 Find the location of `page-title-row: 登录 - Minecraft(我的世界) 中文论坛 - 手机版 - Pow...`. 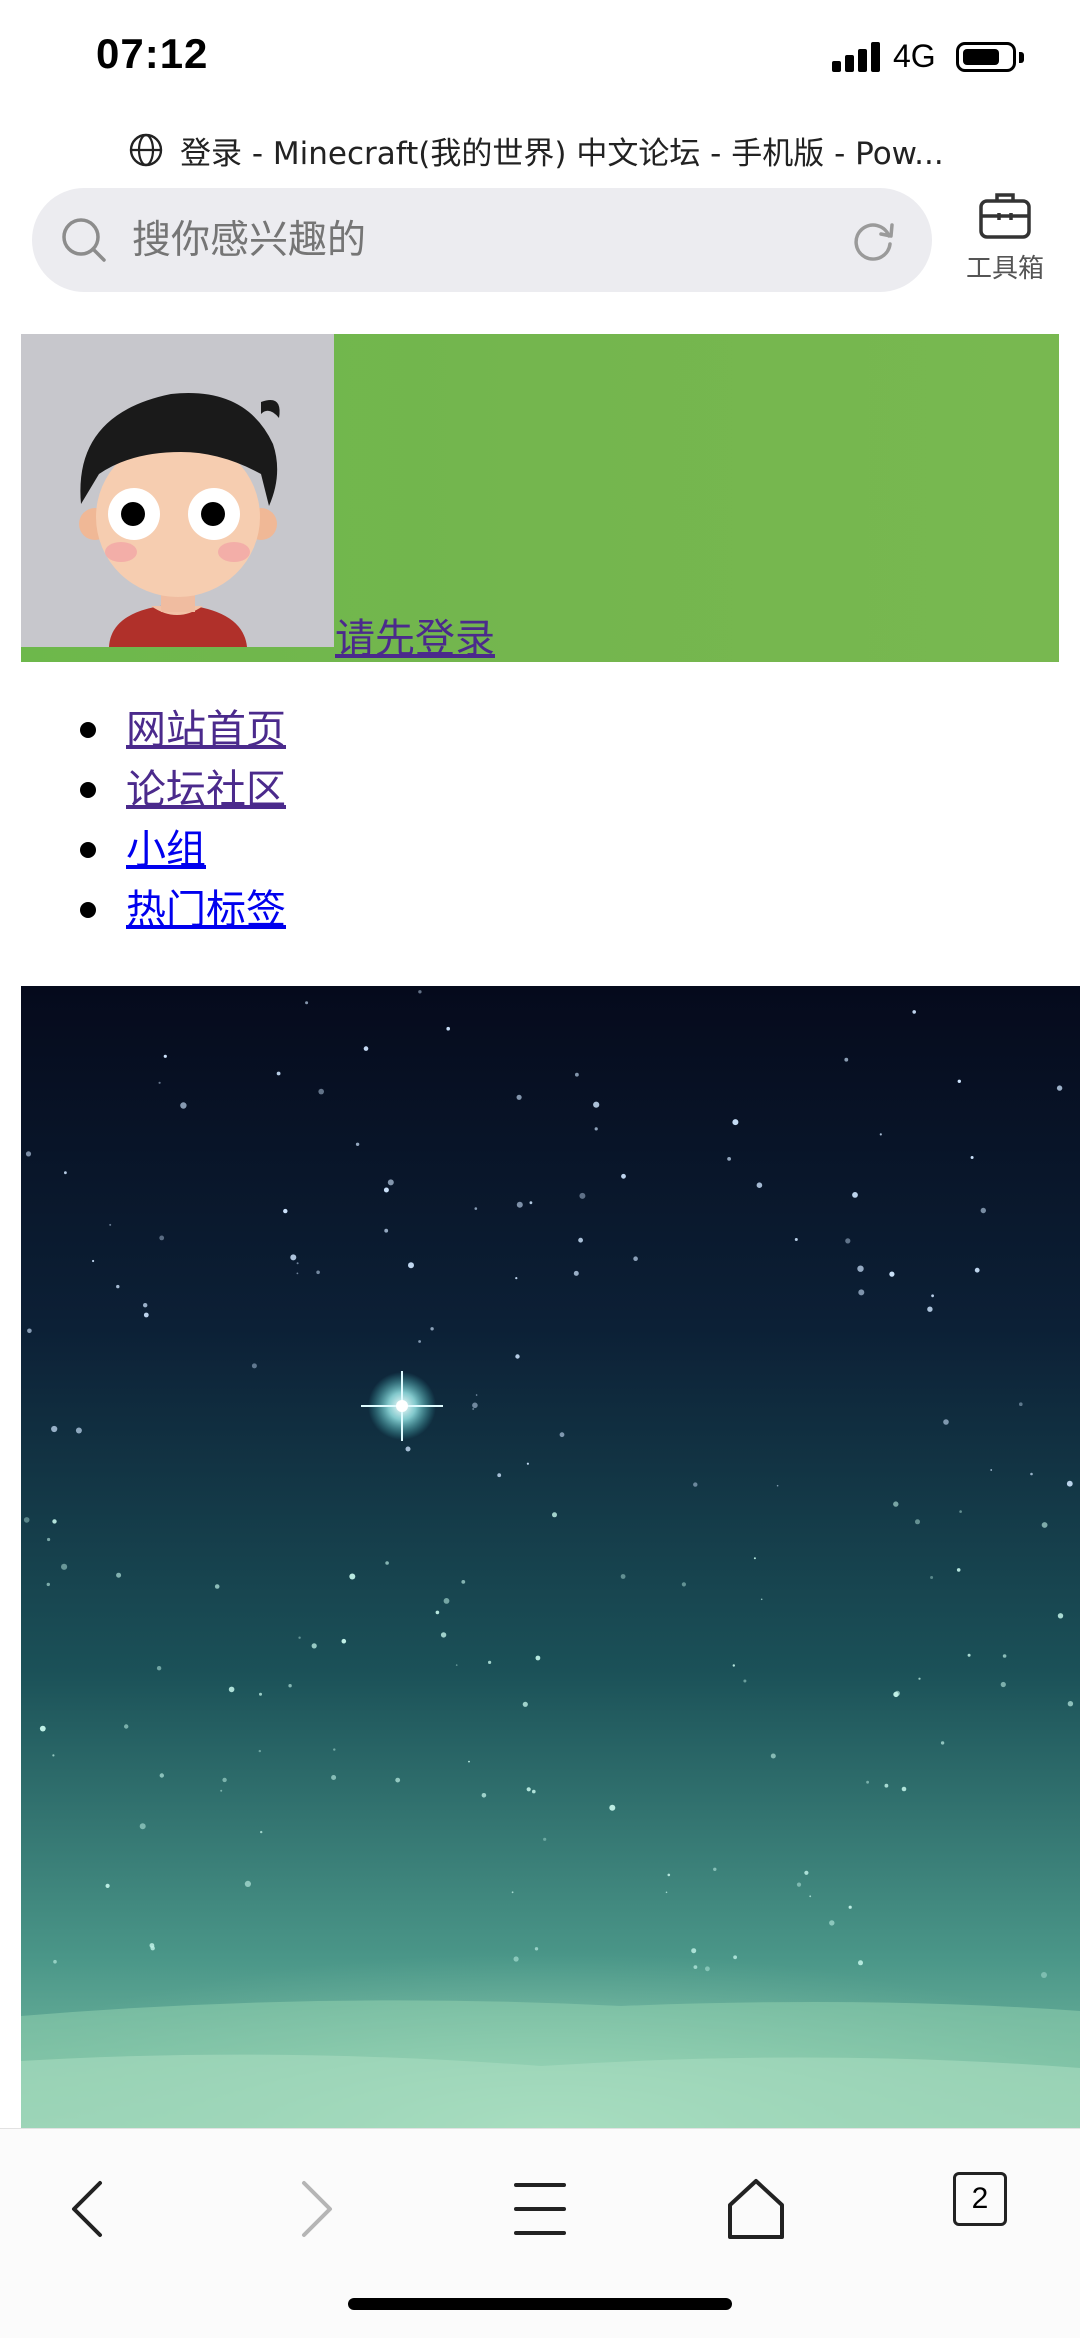

page-title-row: 登录 - Minecraft(我的世界) 中文论坛 - 手机版 - Pow... is located at coordinates (558, 150).